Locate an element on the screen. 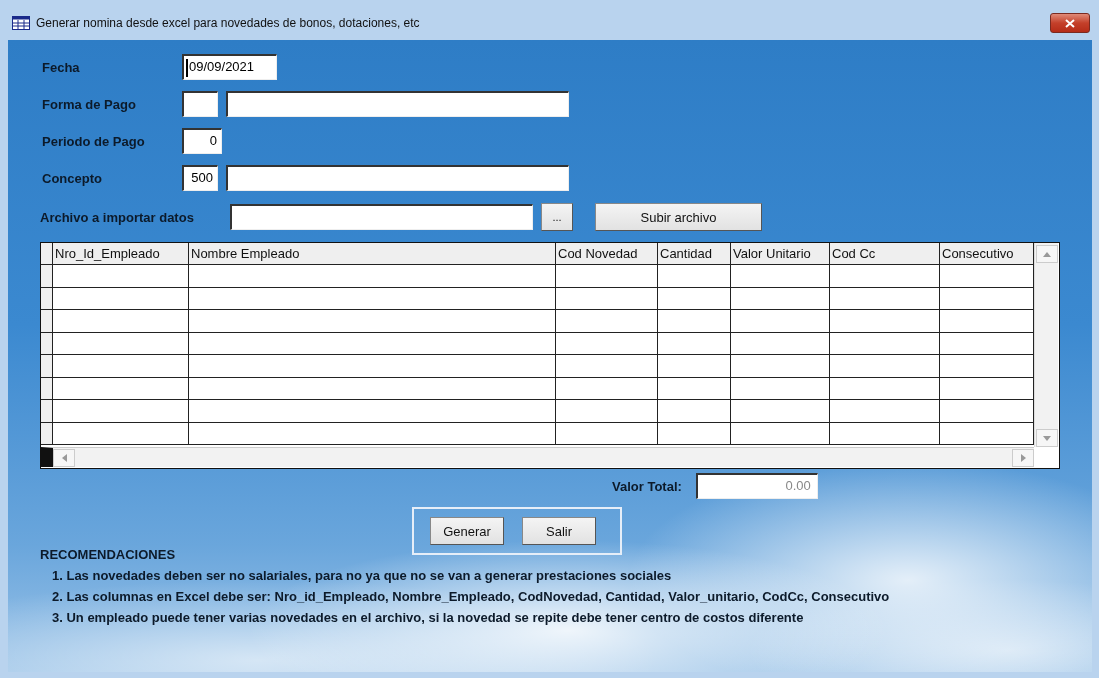 The height and width of the screenshot is (678, 1099). column-header: Cod Cc is located at coordinates (885, 254).